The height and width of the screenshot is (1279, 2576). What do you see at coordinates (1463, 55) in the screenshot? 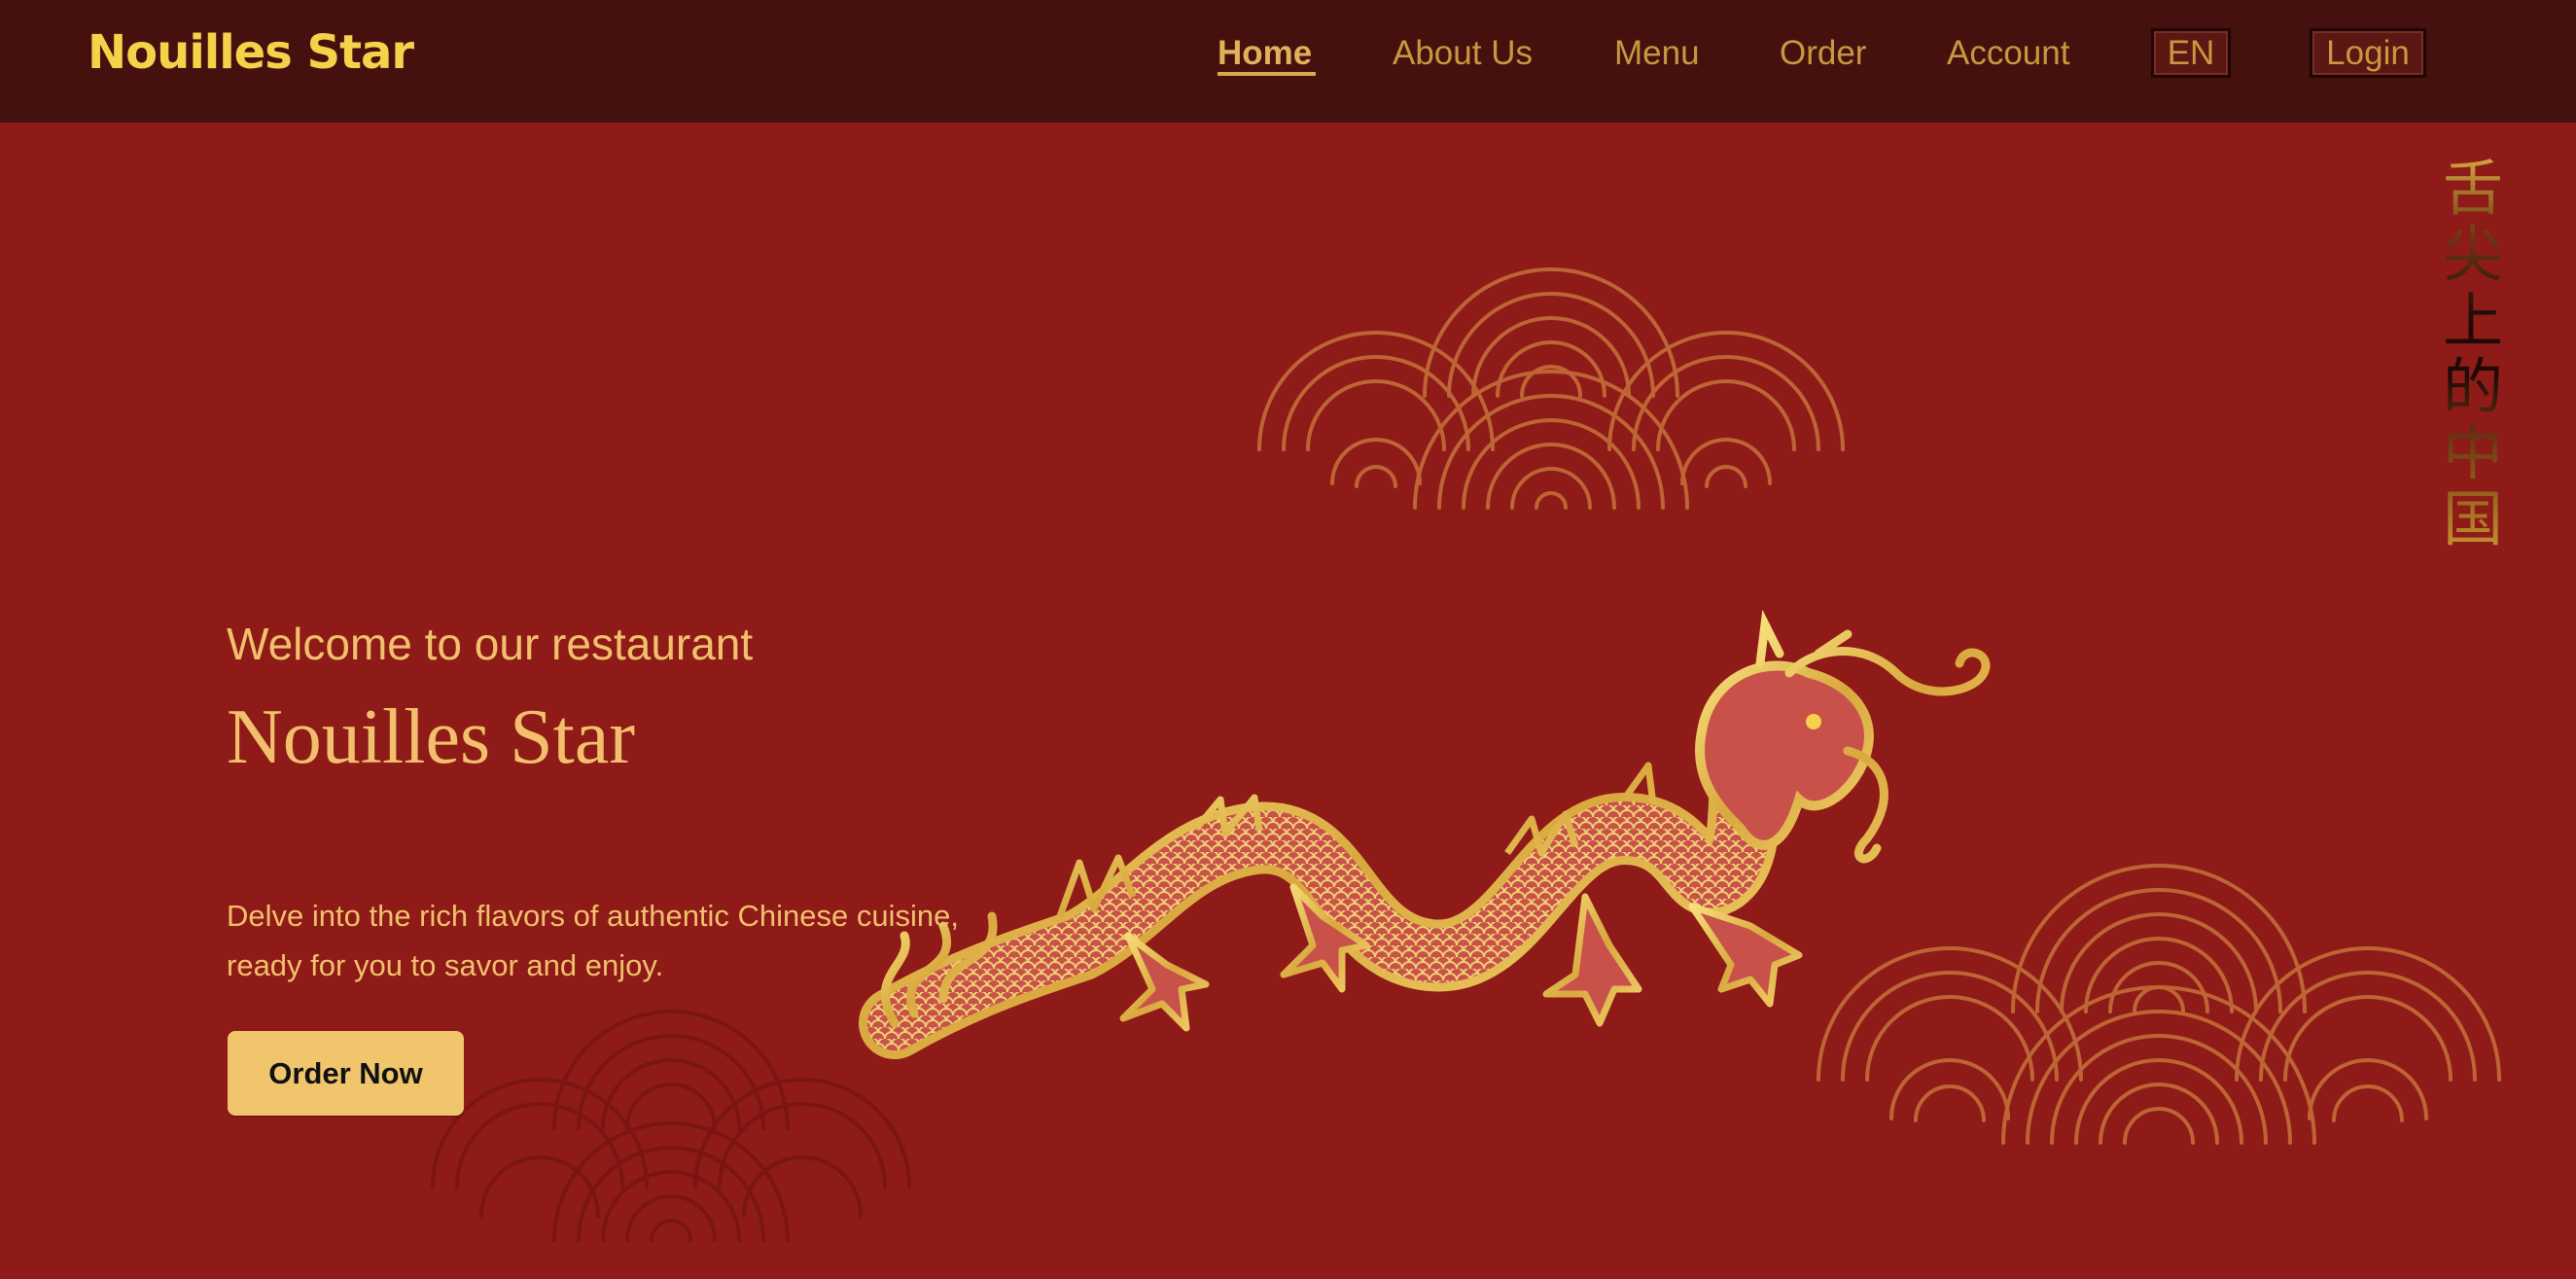
I see `nav-about-us: About Us` at bounding box center [1463, 55].